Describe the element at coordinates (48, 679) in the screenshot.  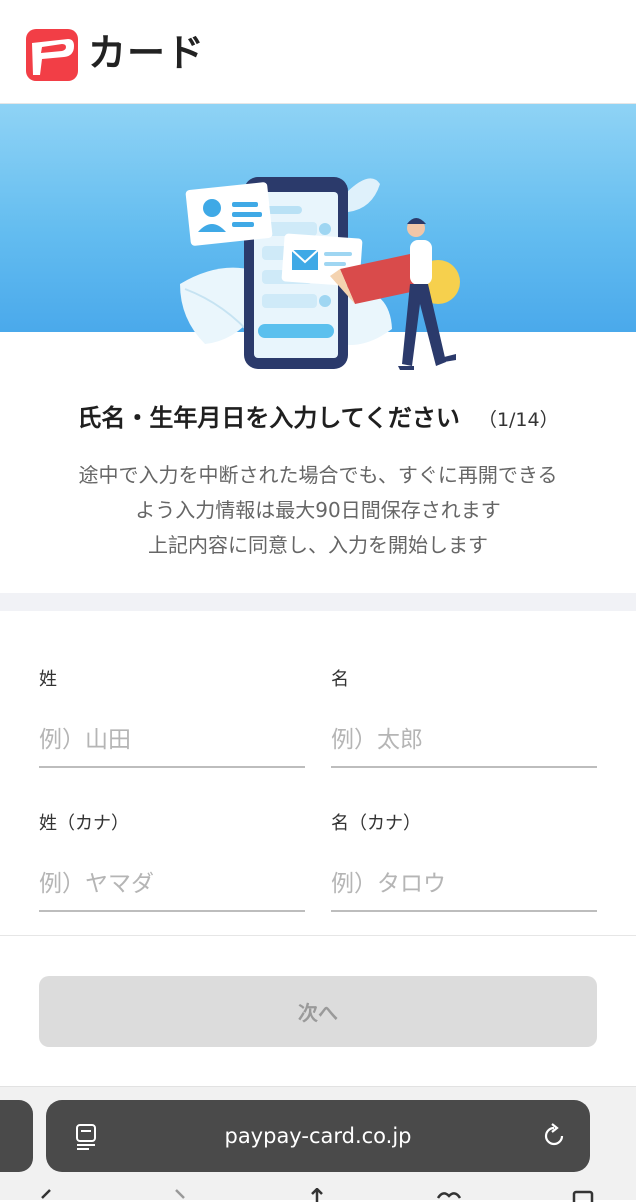
I see `last-name-label: 姓` at that location.